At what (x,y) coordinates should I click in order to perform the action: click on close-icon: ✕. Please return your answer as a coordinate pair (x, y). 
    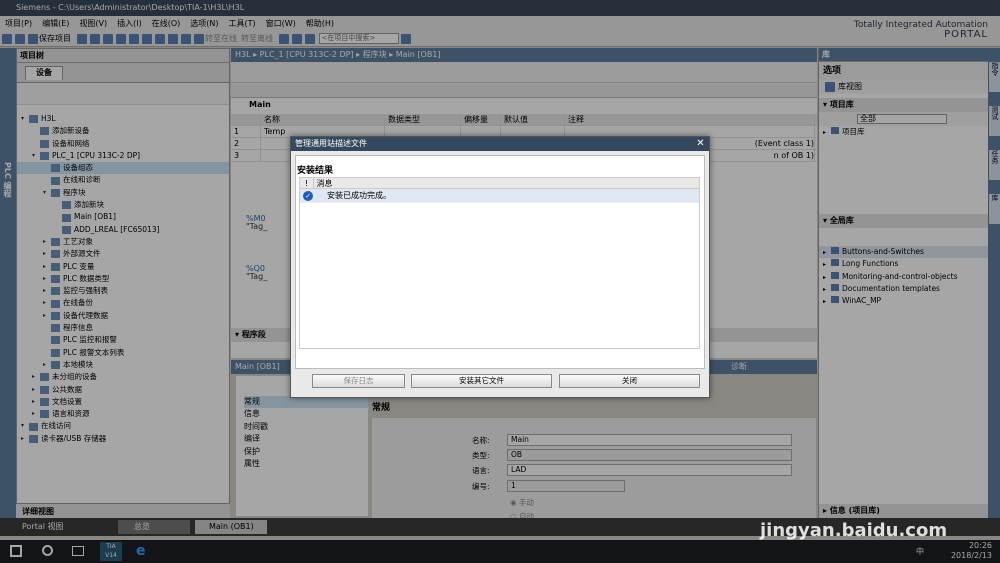
    Looking at the image, I should click on (700, 143).